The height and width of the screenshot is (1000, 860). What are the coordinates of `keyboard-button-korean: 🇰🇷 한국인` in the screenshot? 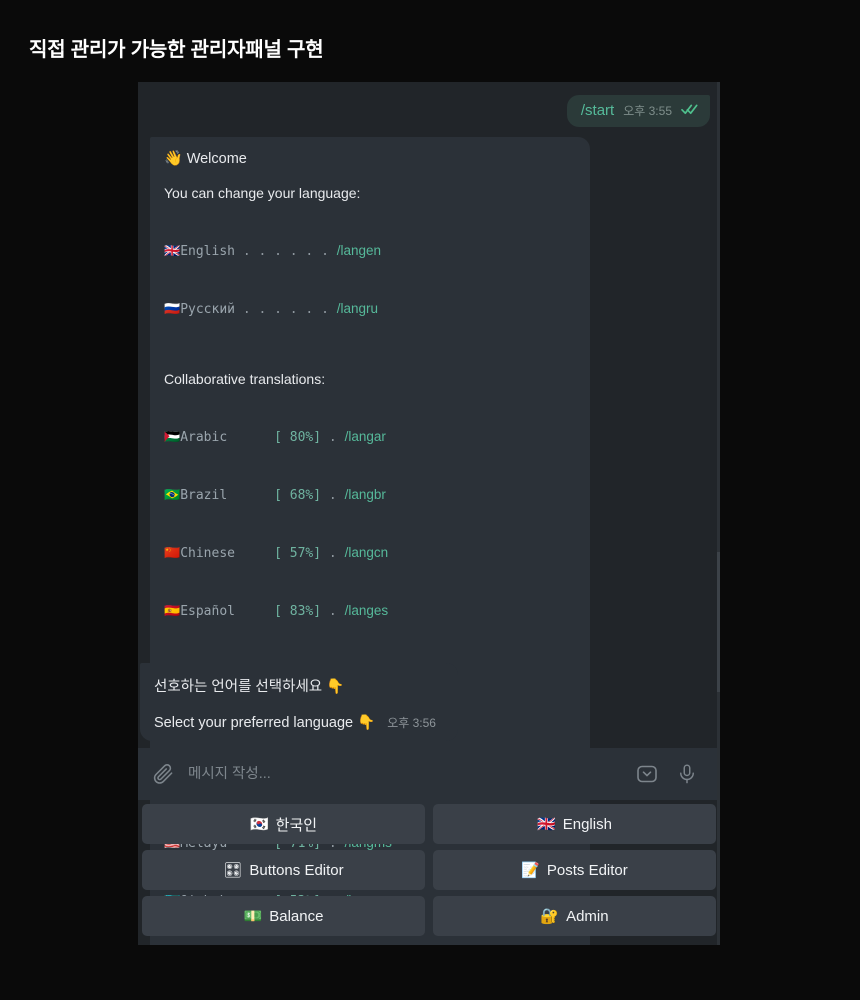 It's located at (283, 824).